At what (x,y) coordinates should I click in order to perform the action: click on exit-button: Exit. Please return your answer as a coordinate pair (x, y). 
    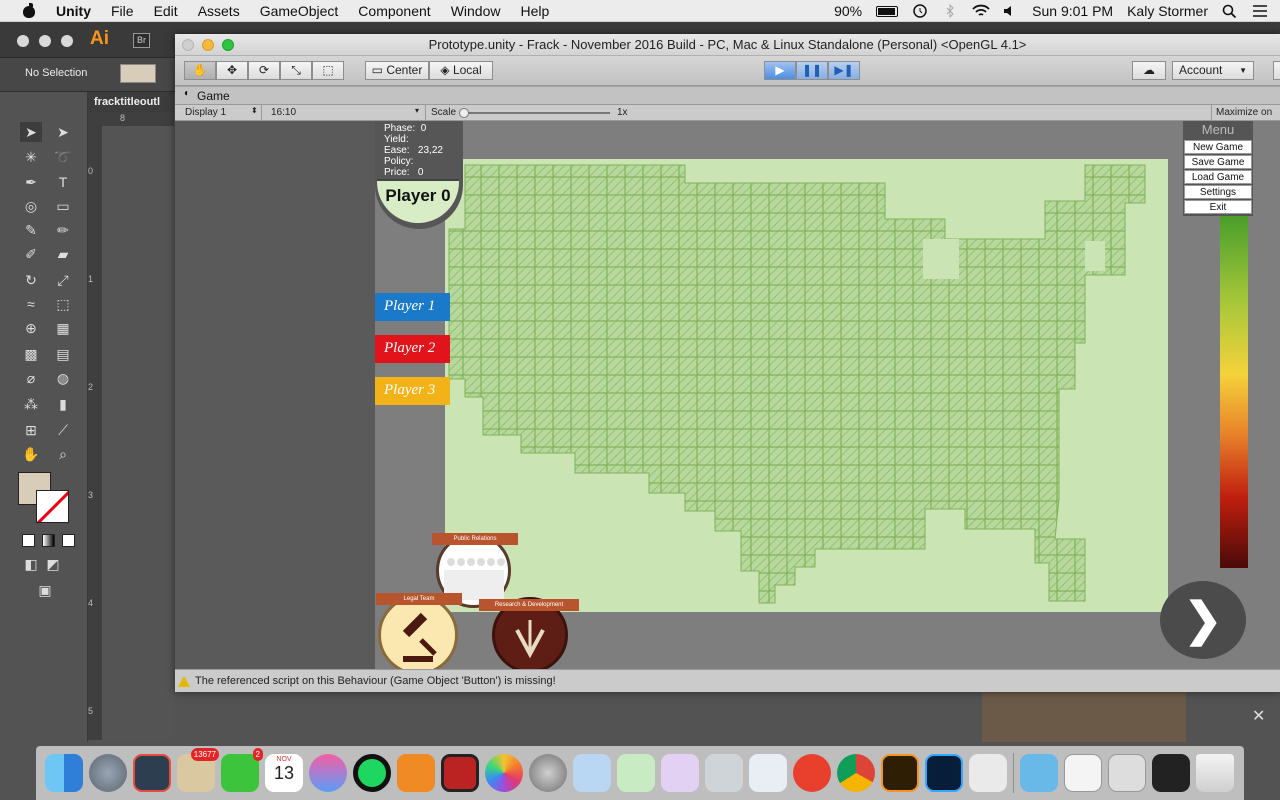
    Looking at the image, I should click on (1218, 207).